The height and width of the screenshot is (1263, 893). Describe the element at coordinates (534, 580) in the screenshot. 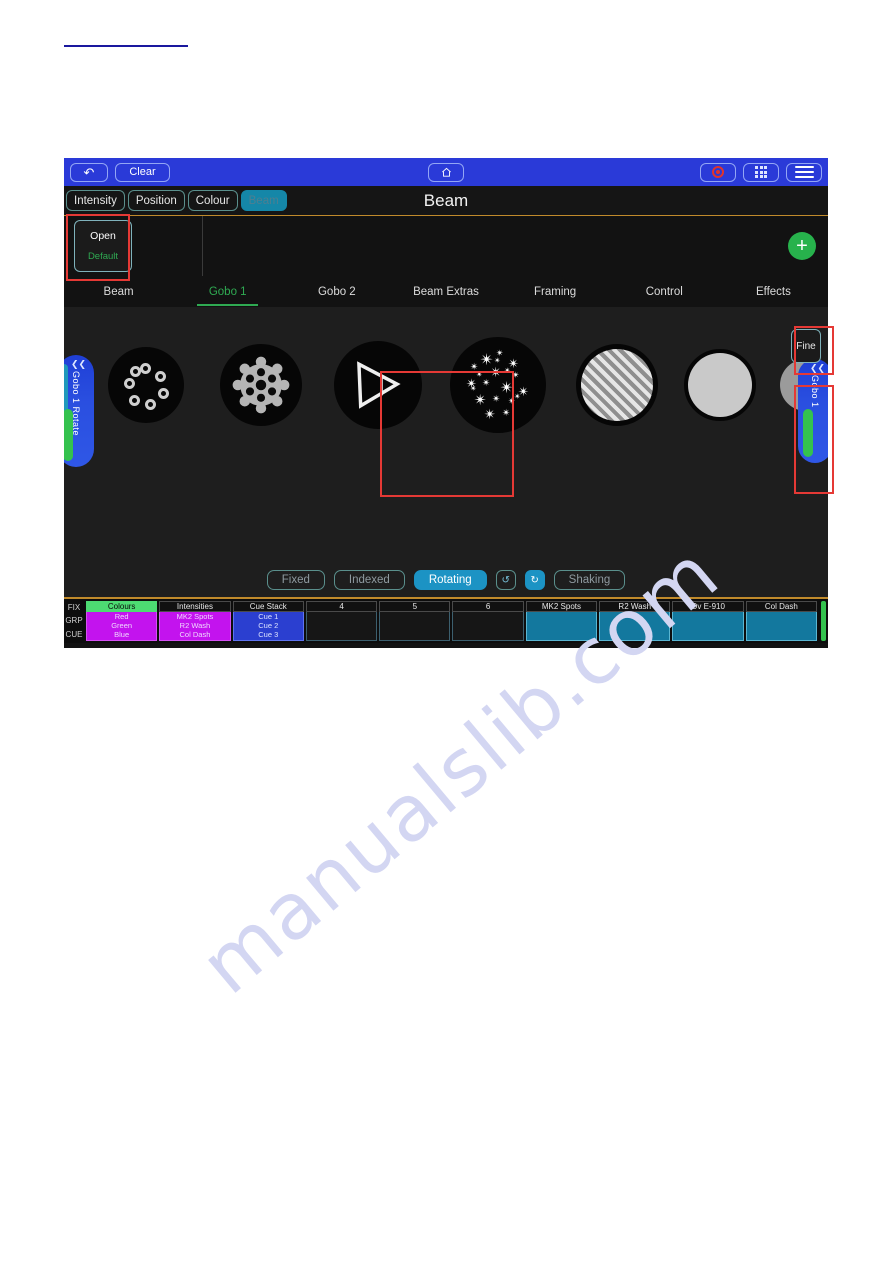

I see `rotate-cw-icon: ↻` at that location.